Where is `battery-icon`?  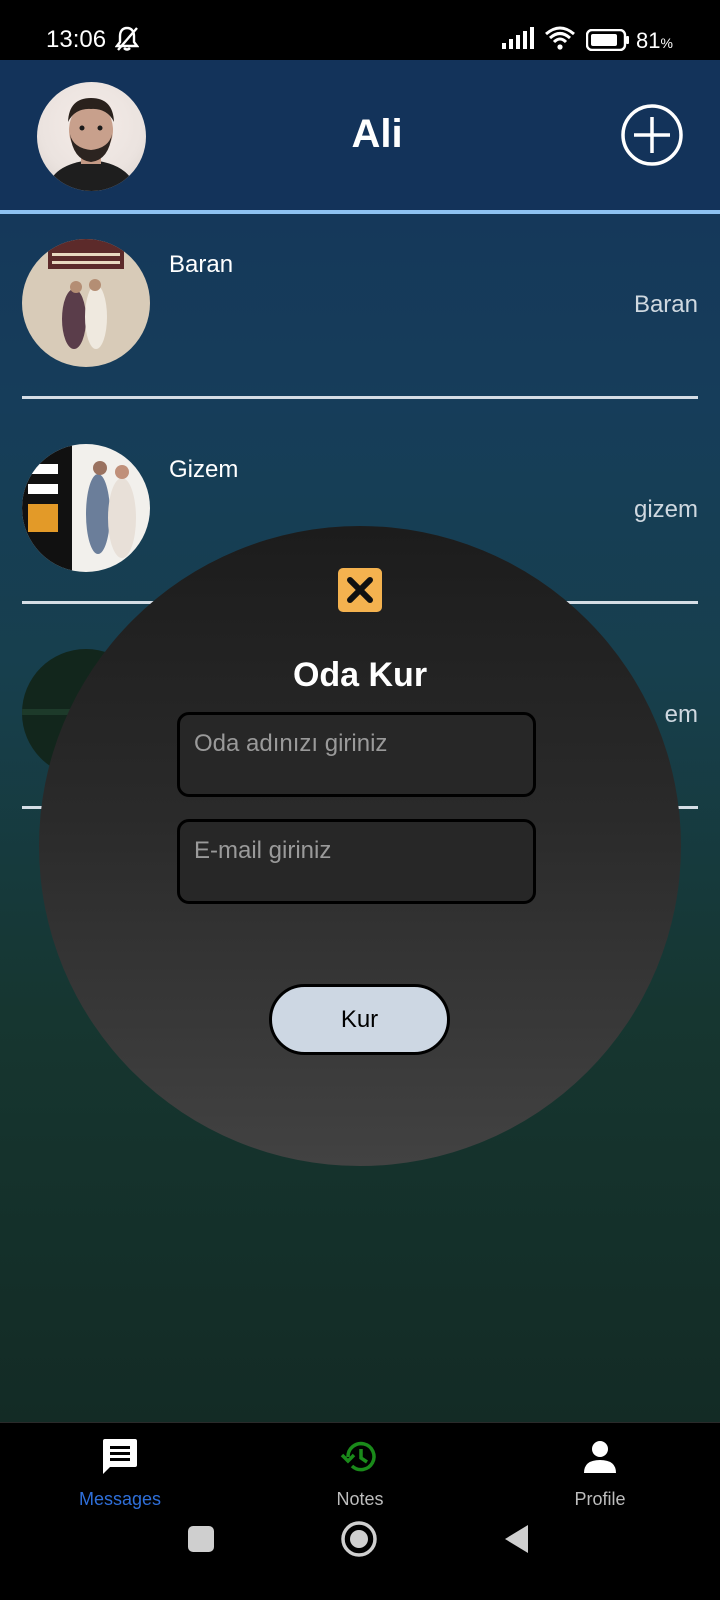
battery-icon is located at coordinates (607, 42).